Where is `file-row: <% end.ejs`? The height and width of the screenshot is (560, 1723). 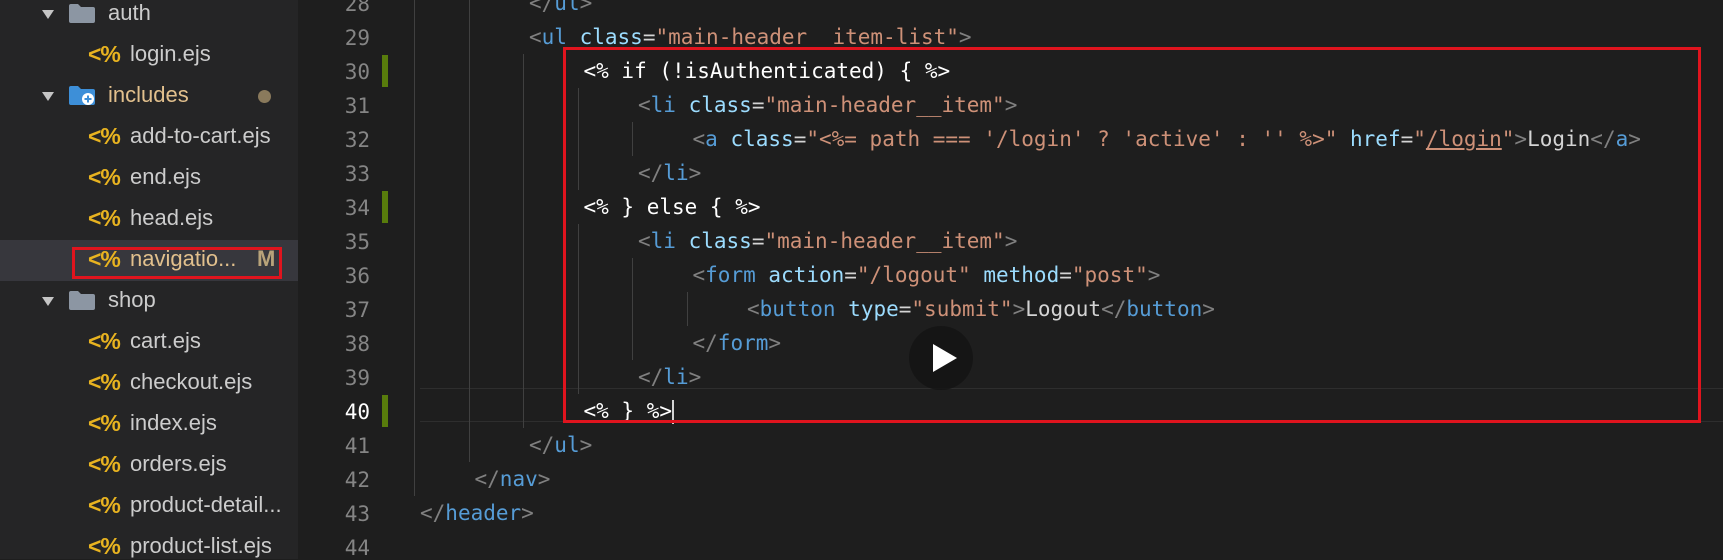 file-row: <% end.ejs is located at coordinates (149, 178).